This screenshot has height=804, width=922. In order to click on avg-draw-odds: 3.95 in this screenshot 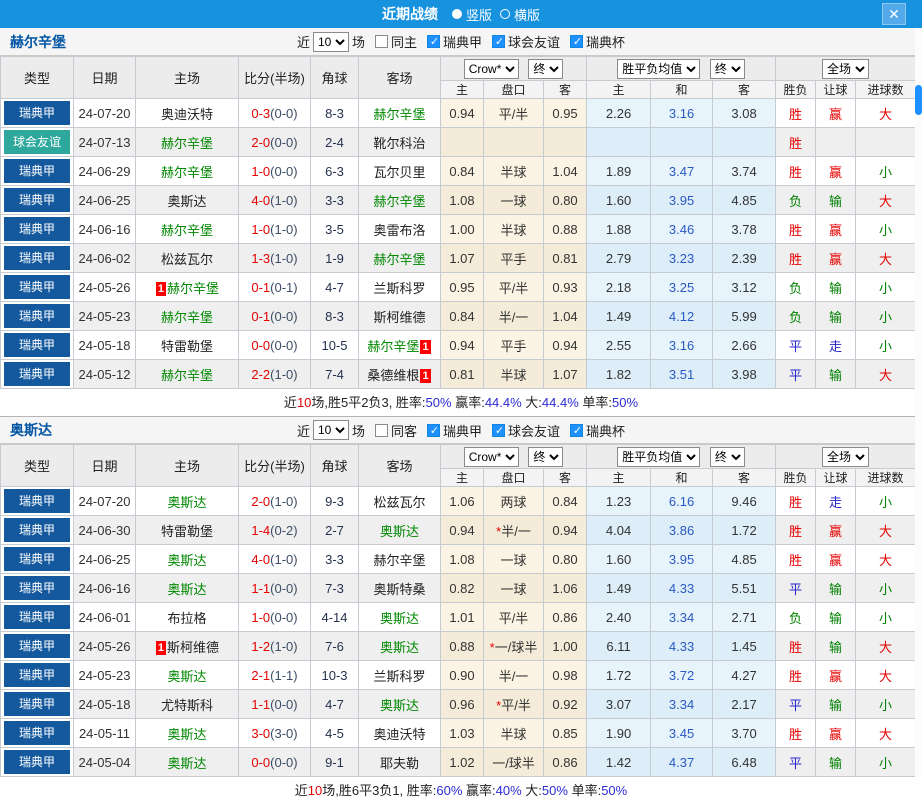, I will do `click(682, 559)`.